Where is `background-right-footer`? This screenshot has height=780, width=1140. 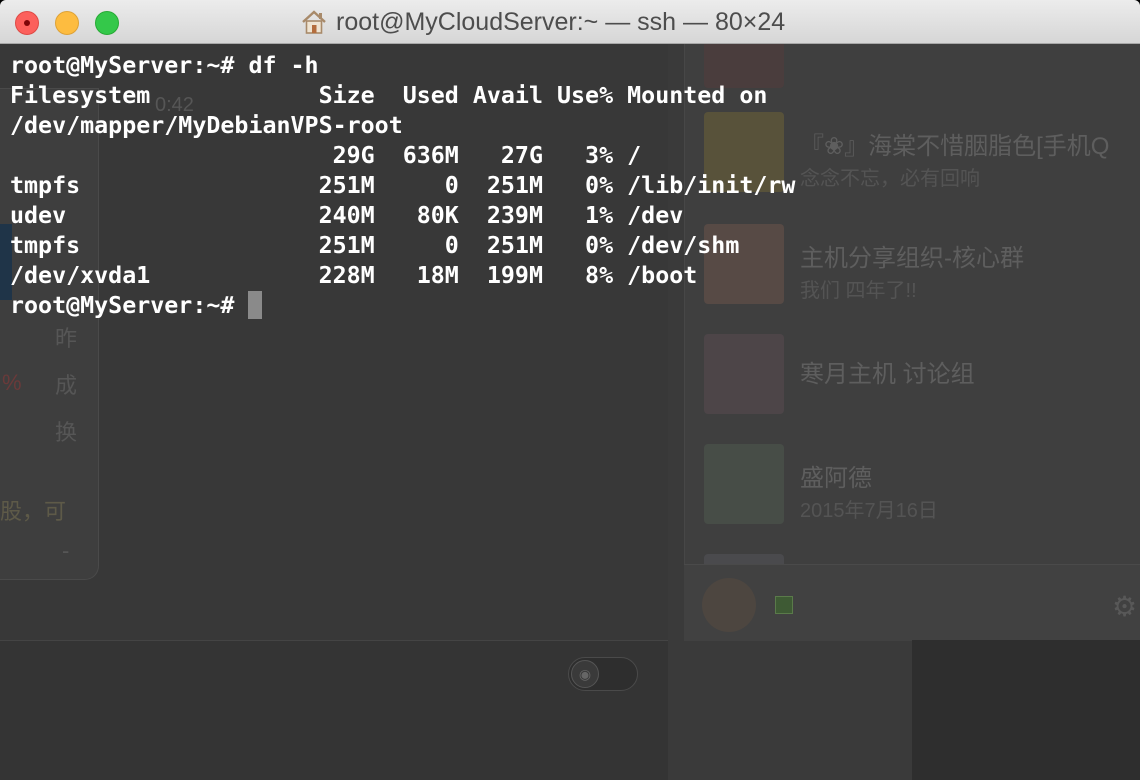
background-right-footer is located at coordinates (1026, 710).